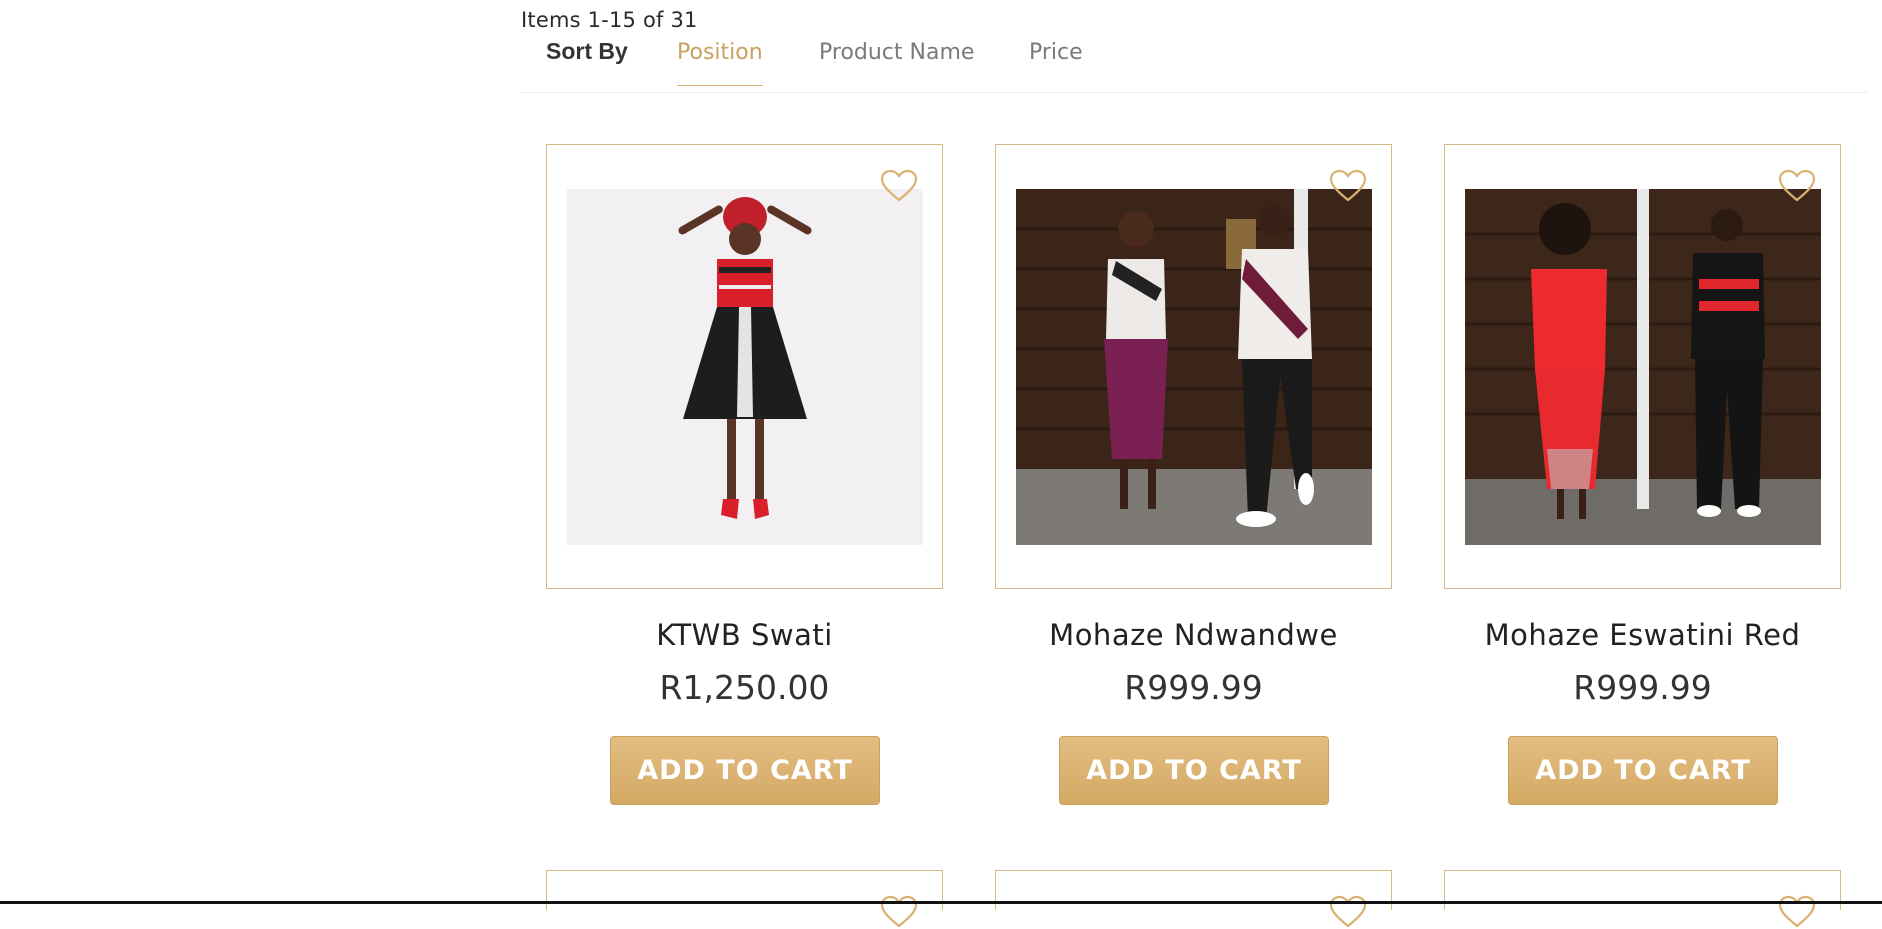 This screenshot has width=1882, height=929. I want to click on item-count: Items 1-15 of 31, so click(609, 20).